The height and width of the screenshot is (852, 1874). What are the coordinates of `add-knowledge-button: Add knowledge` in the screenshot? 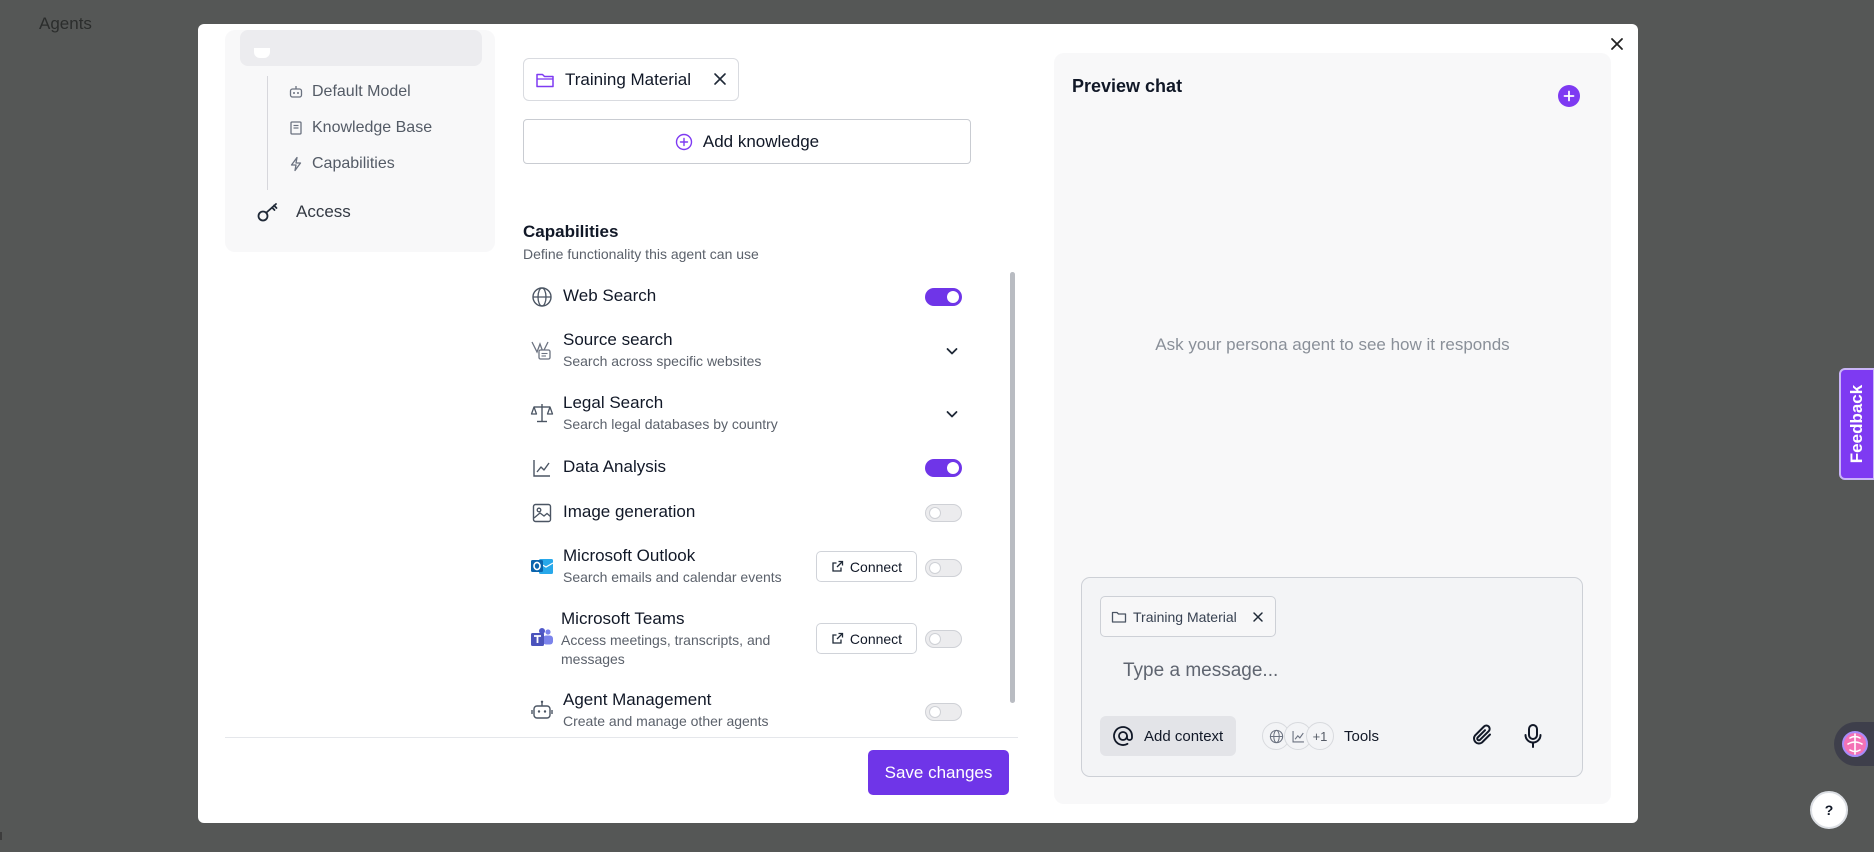 It's located at (747, 141).